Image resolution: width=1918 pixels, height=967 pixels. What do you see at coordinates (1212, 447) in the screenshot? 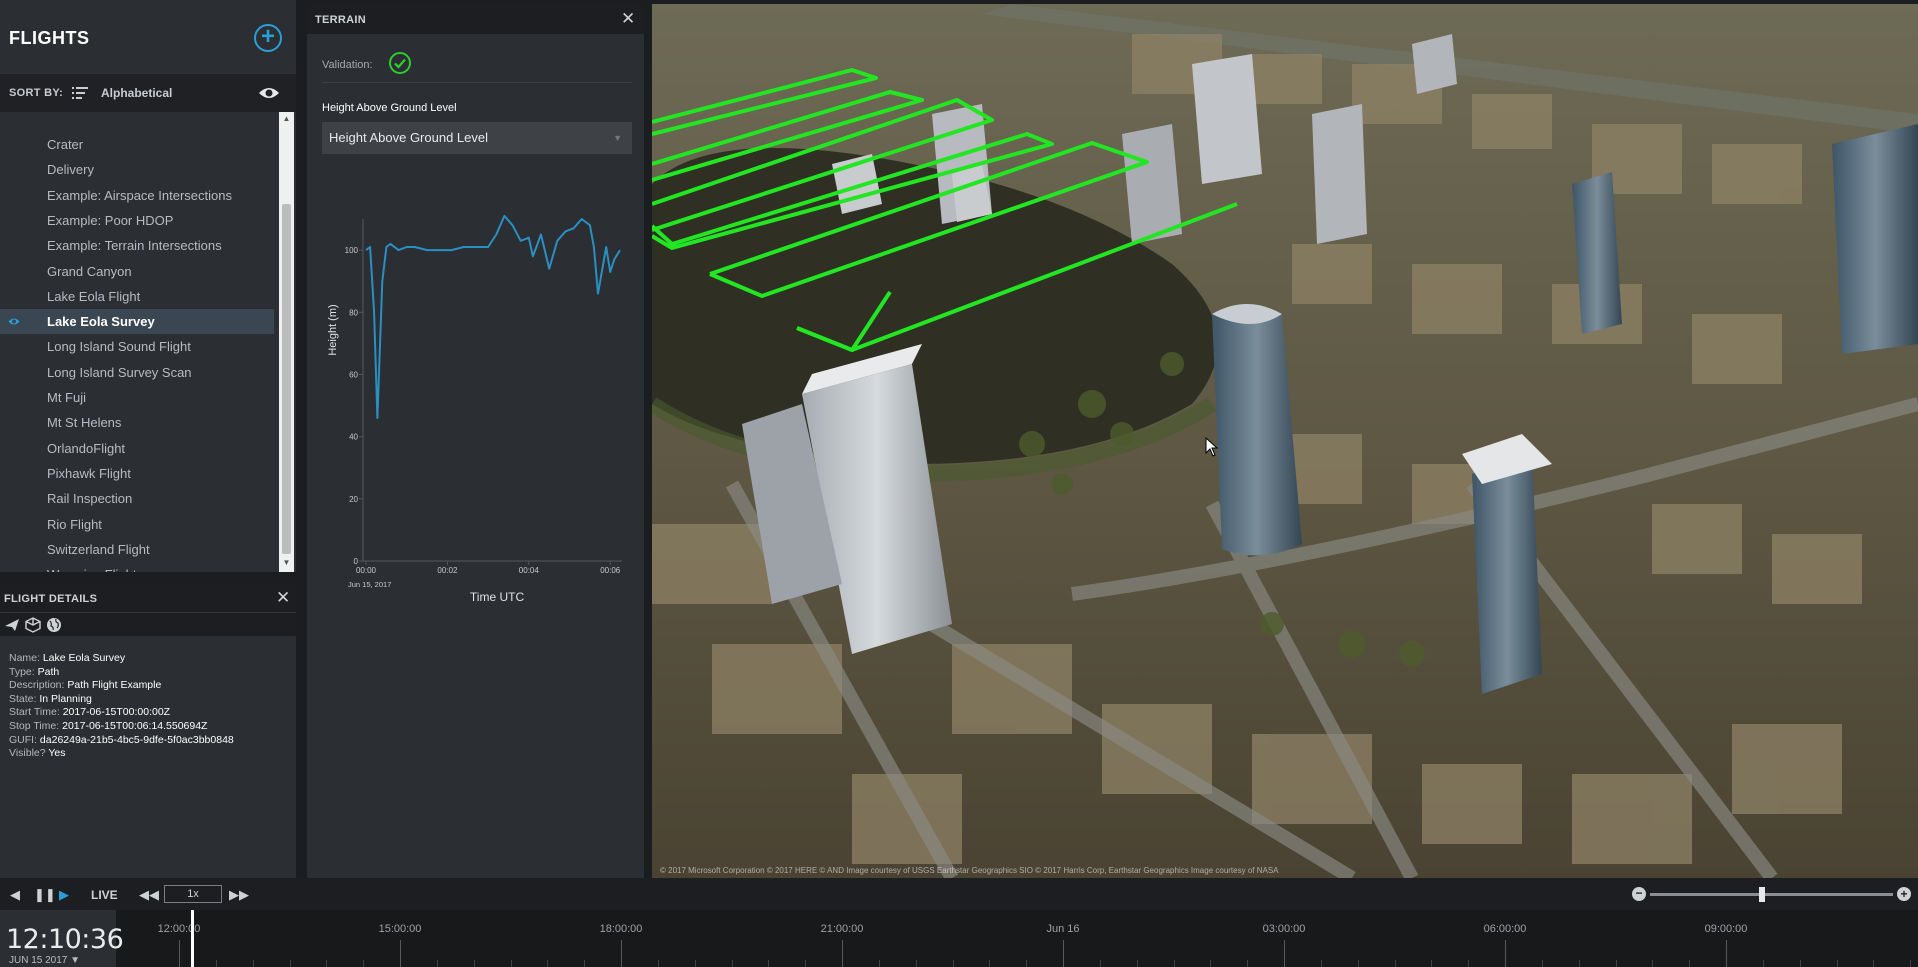
I see `mouse-cursor-icon` at bounding box center [1212, 447].